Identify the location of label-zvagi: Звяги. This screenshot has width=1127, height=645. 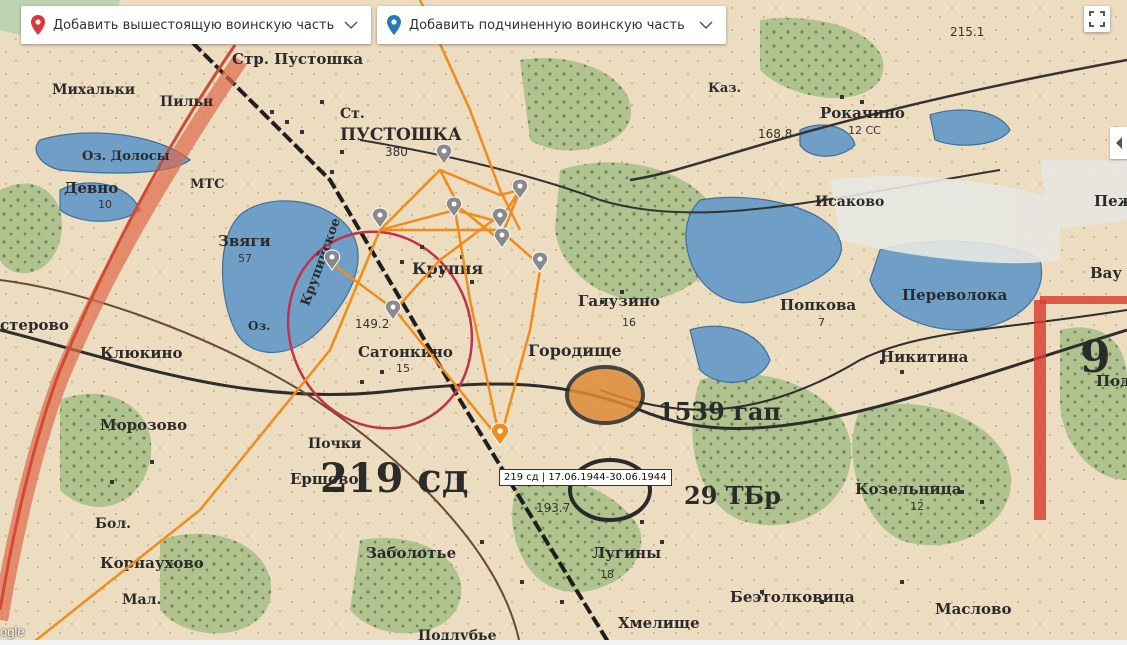
(244, 241).